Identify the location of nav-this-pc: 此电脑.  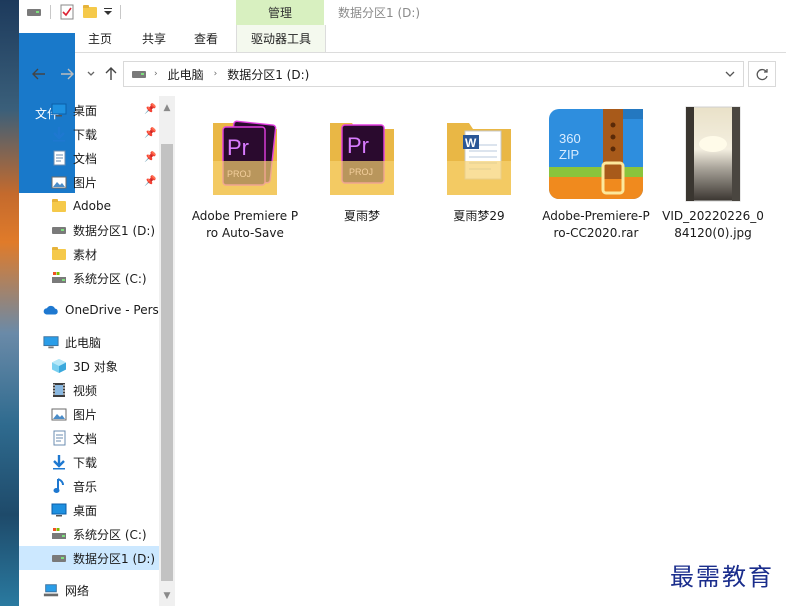
(97, 342).